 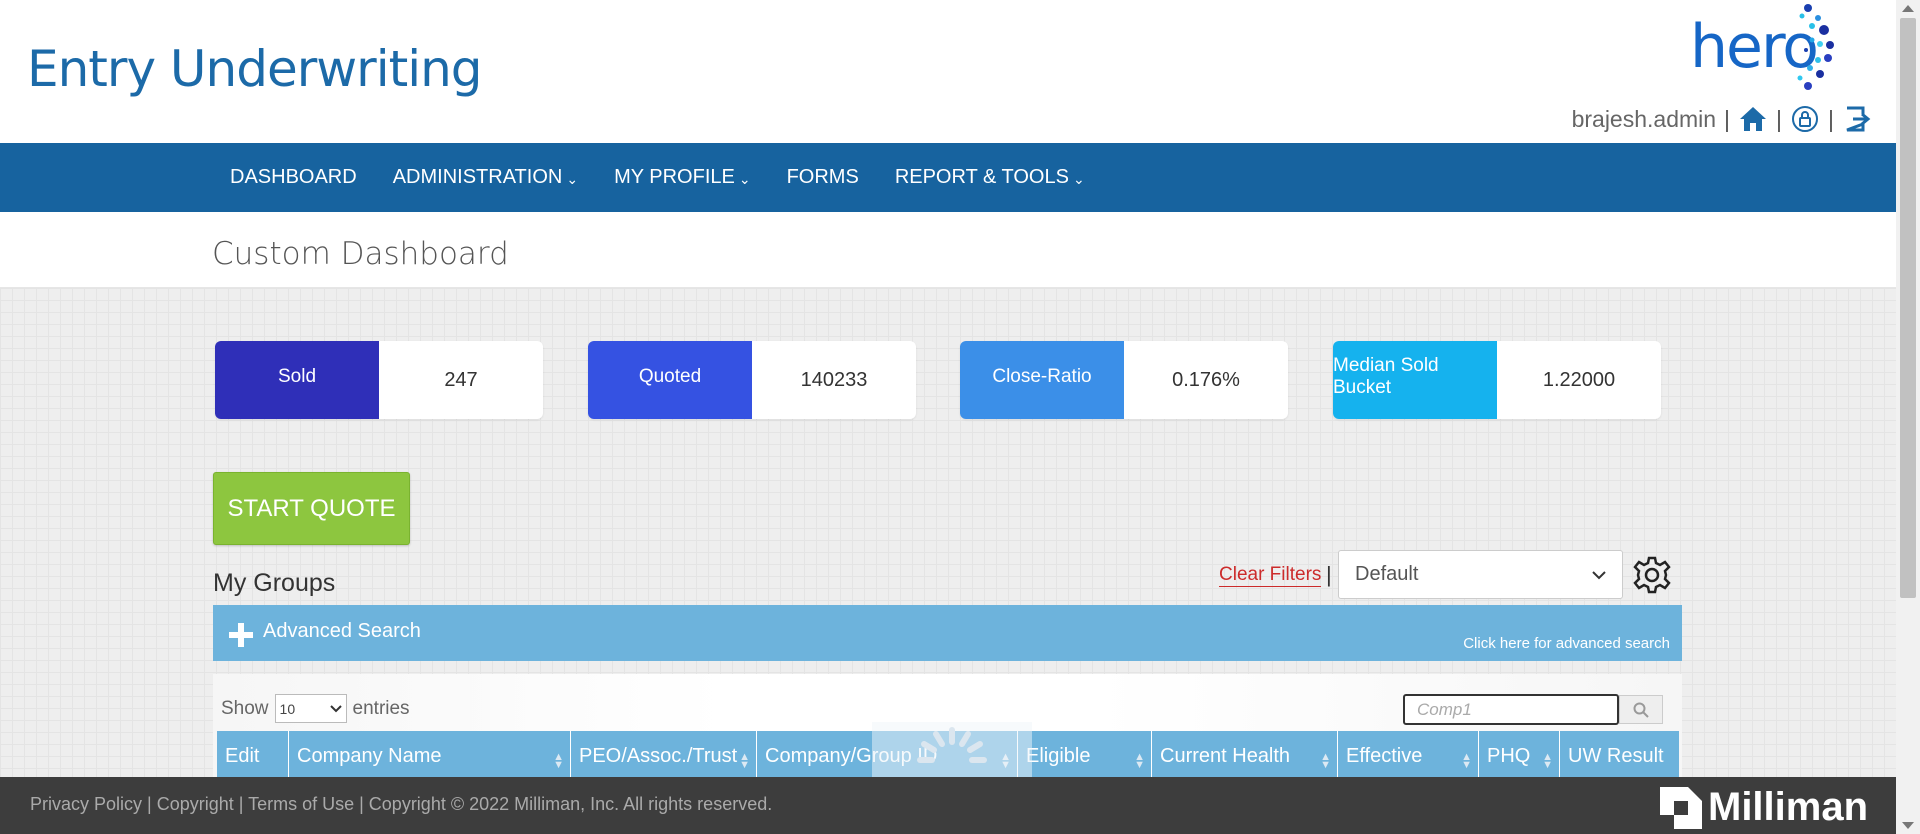 I want to click on lock-icon, so click(x=1805, y=119).